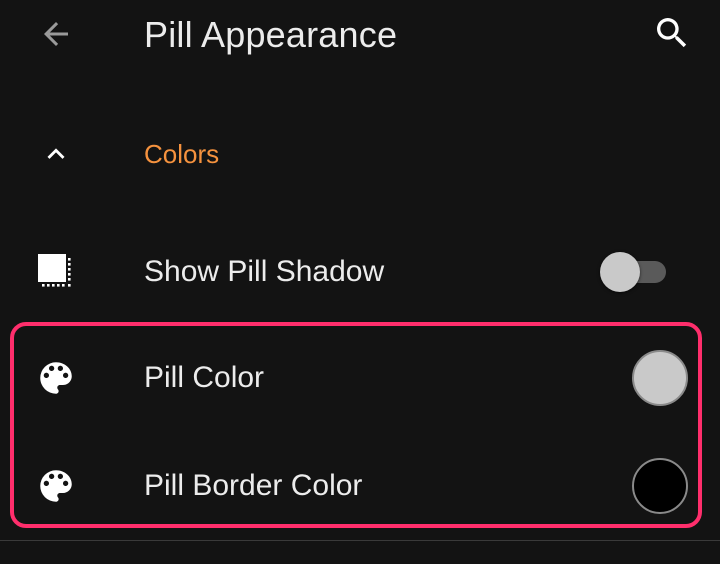  I want to click on toggle-thumb, so click(620, 272).